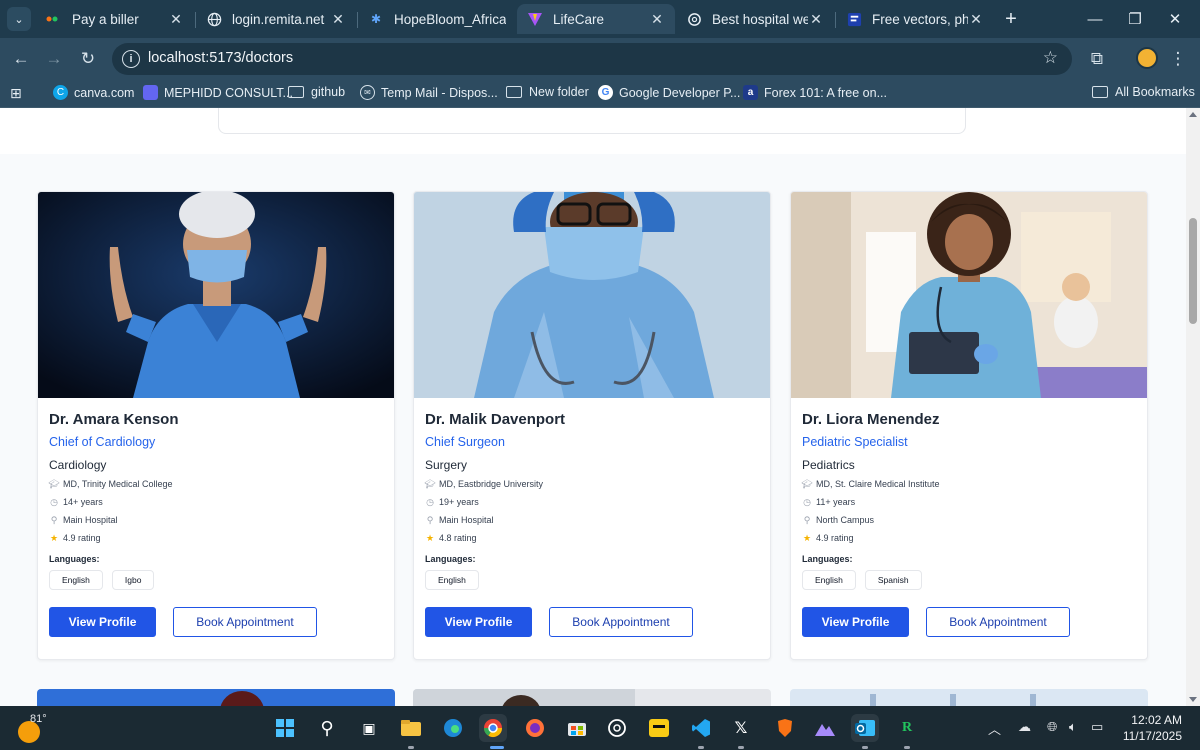 The height and width of the screenshot is (750, 1200). I want to click on forward-button: →, so click(54, 59).